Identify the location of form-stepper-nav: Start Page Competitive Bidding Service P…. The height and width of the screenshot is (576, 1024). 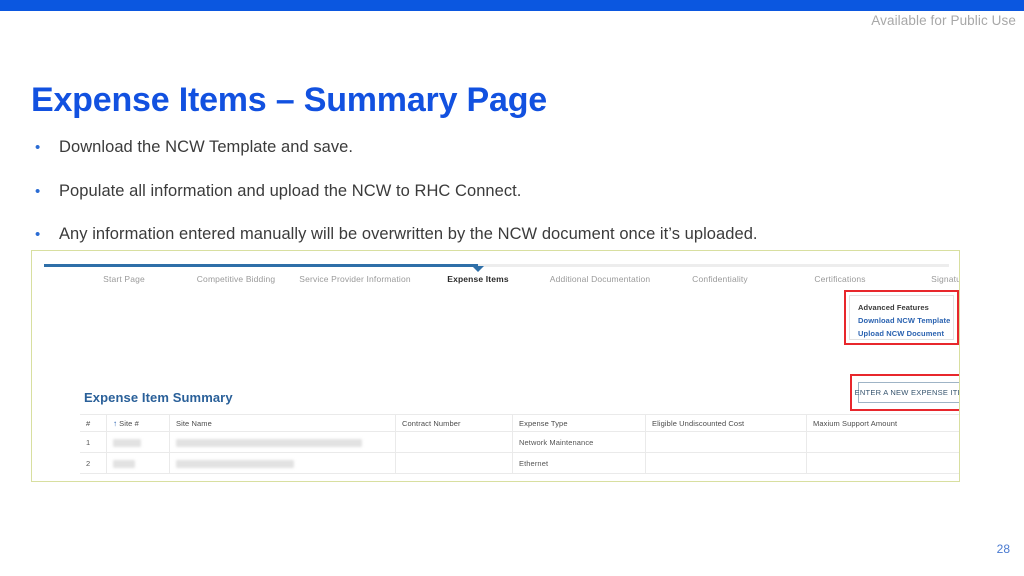
(501, 281).